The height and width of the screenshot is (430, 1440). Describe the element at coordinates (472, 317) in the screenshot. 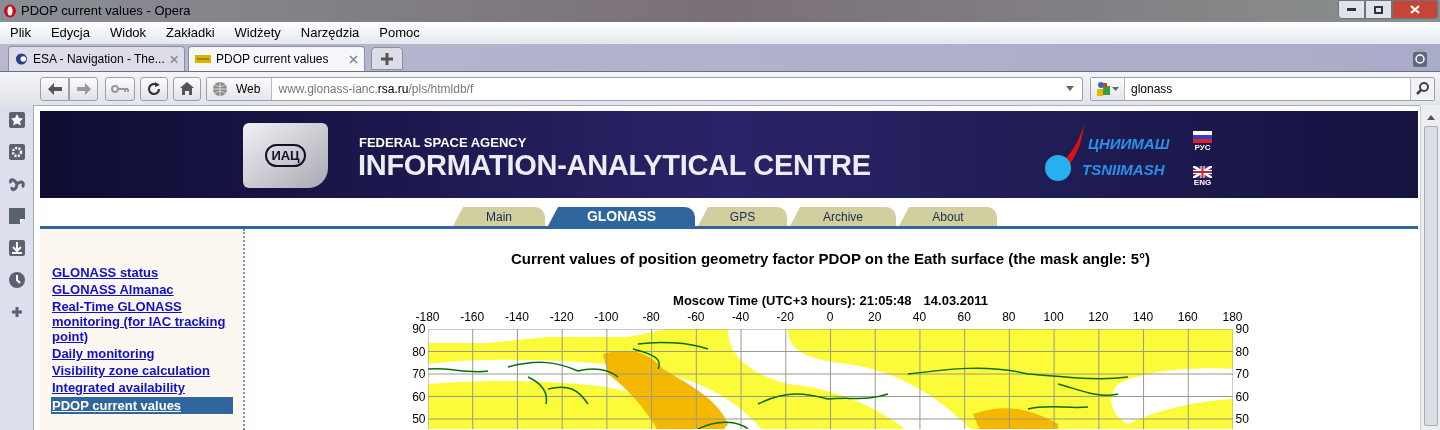

I see `longitude-label: -160` at that location.